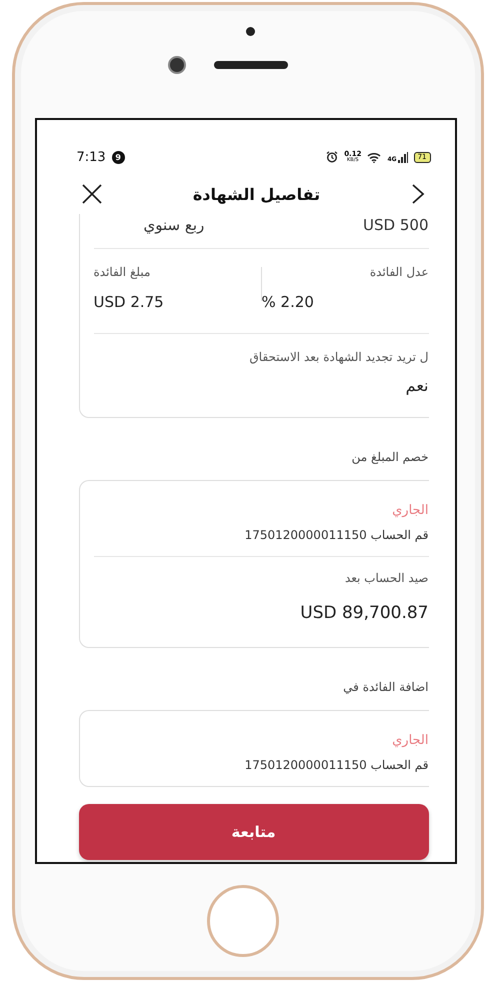 Image resolution: width=485 pixels, height=982 pixels. Describe the element at coordinates (374, 157) in the screenshot. I see `wifi-icon` at that location.